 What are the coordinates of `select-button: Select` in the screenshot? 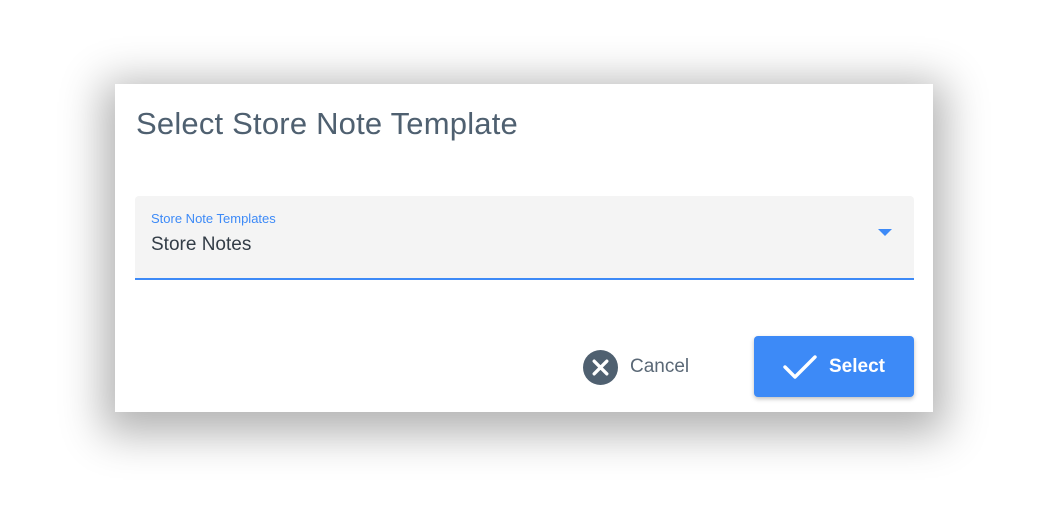 It's located at (834, 366).